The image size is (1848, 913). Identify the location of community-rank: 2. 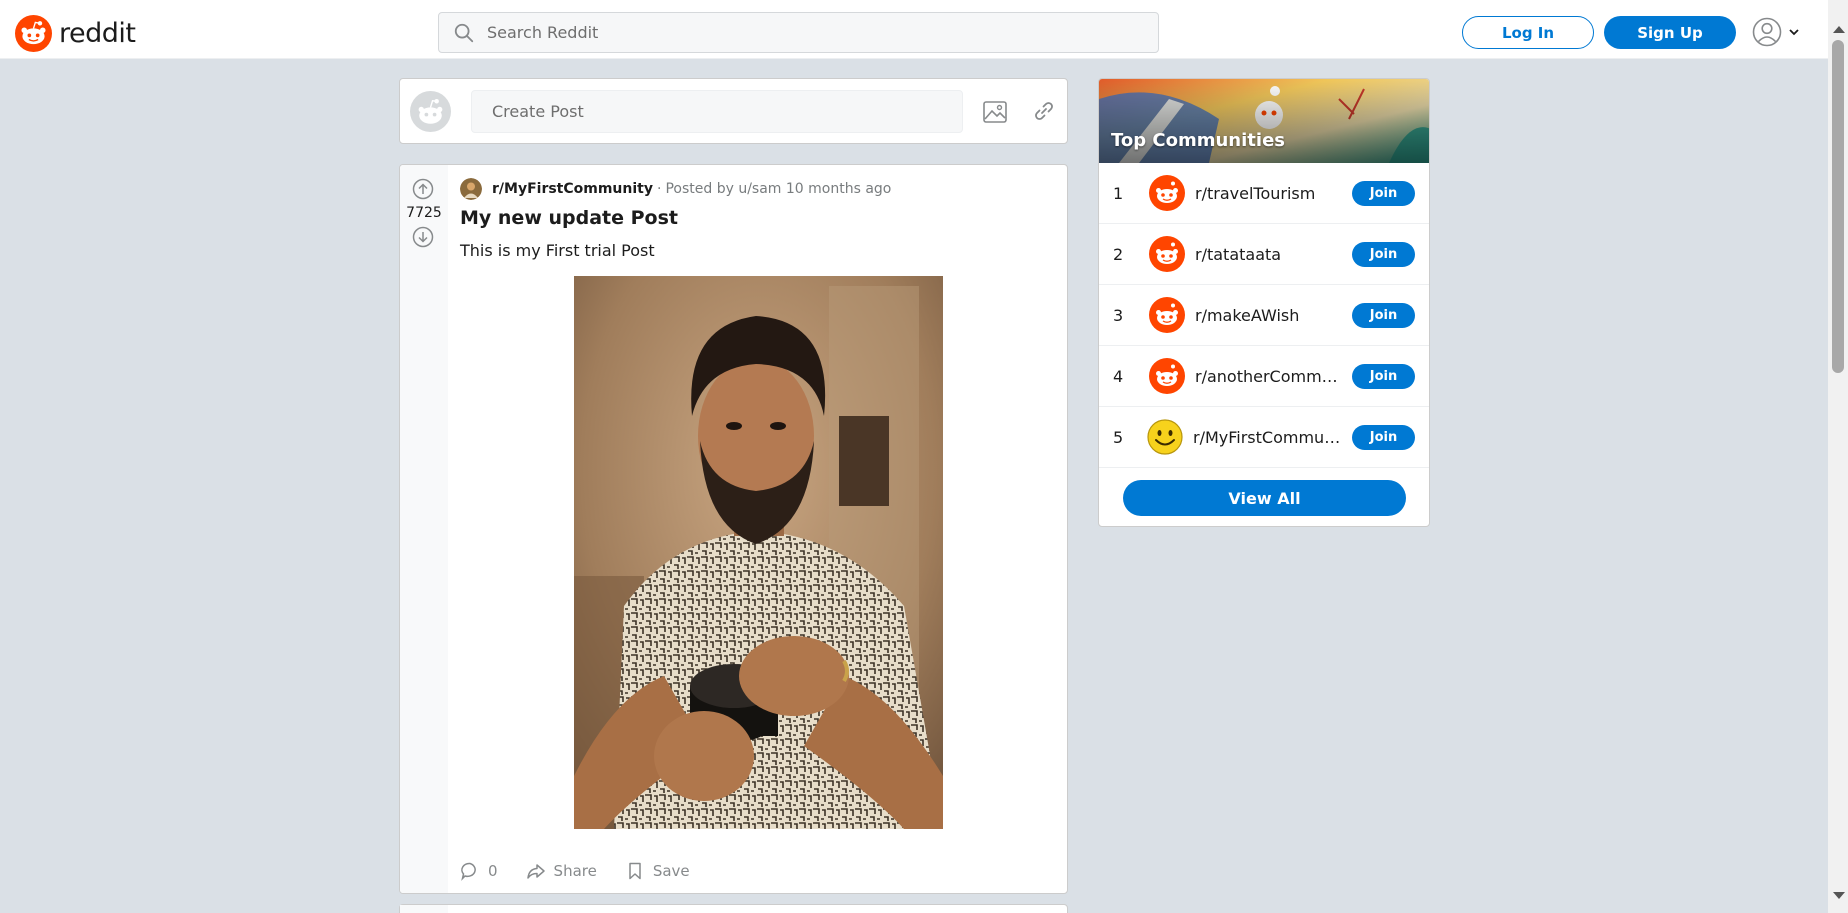
(1118, 254).